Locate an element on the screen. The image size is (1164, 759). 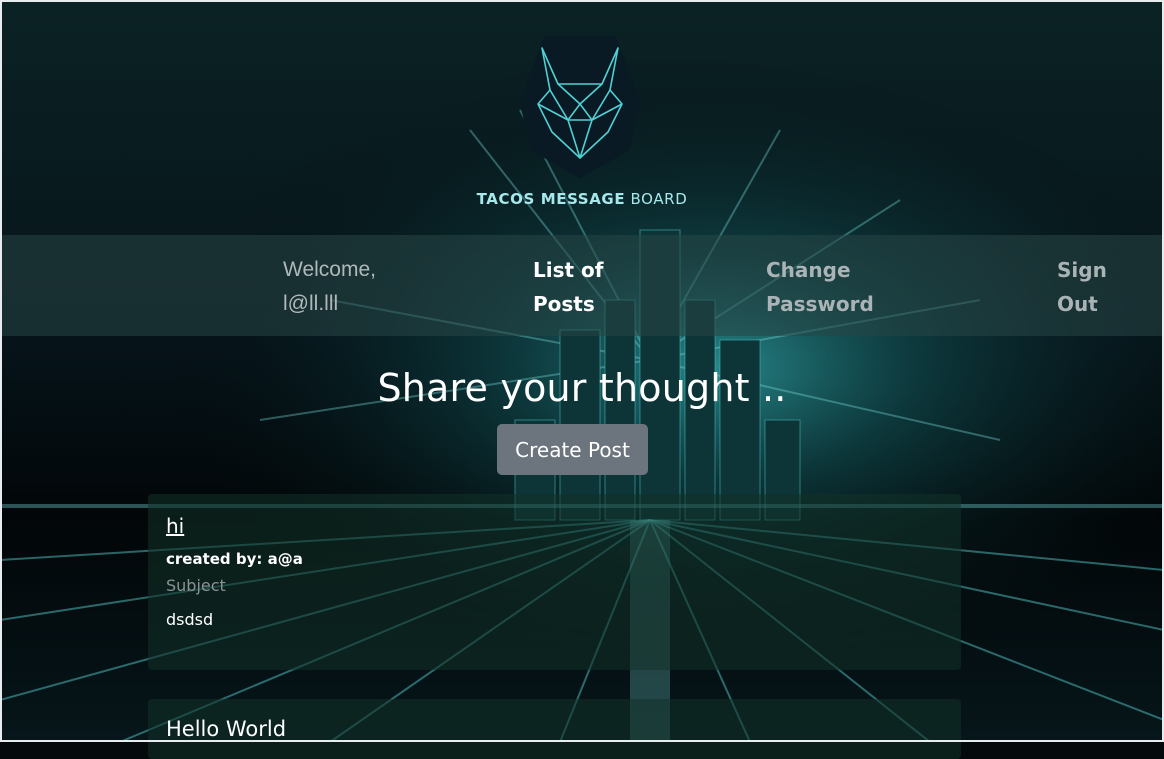
post-title-link: hi is located at coordinates (175, 526).